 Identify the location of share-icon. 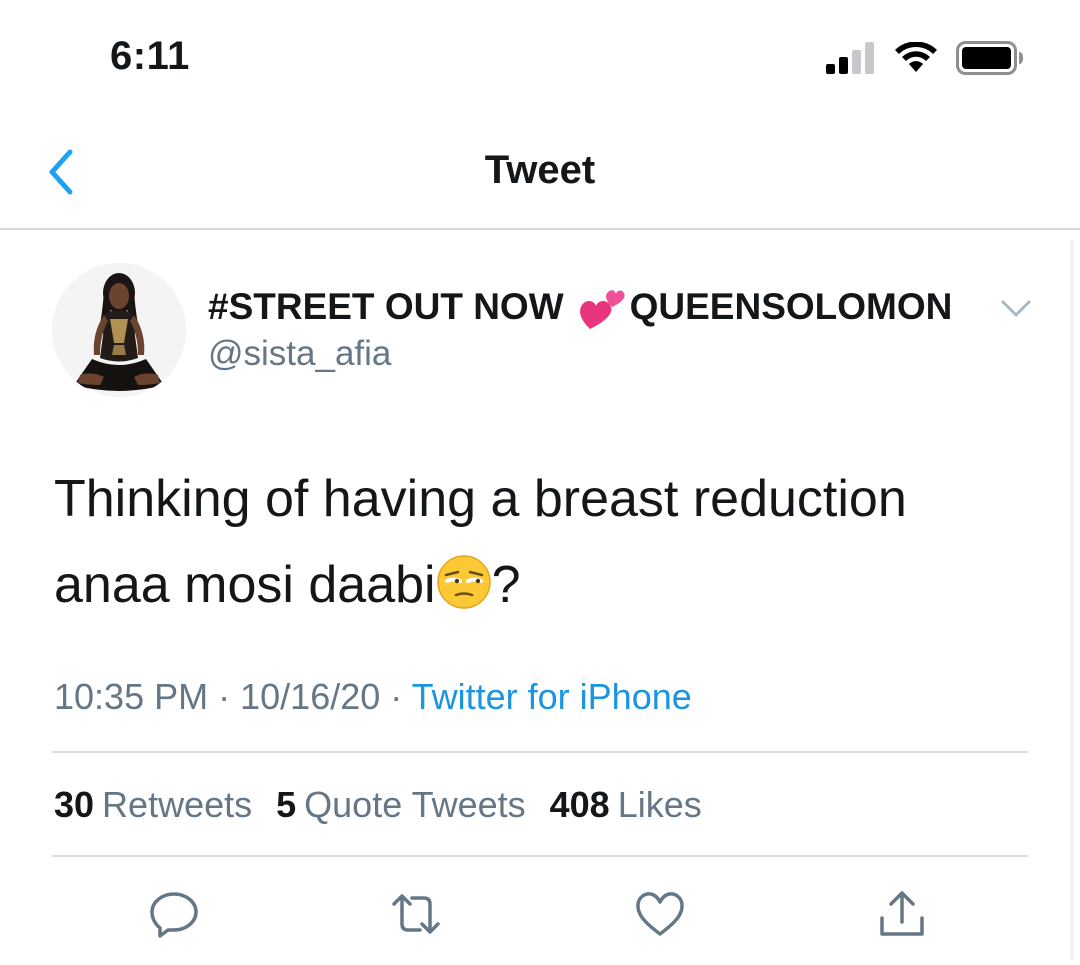
(902, 913).